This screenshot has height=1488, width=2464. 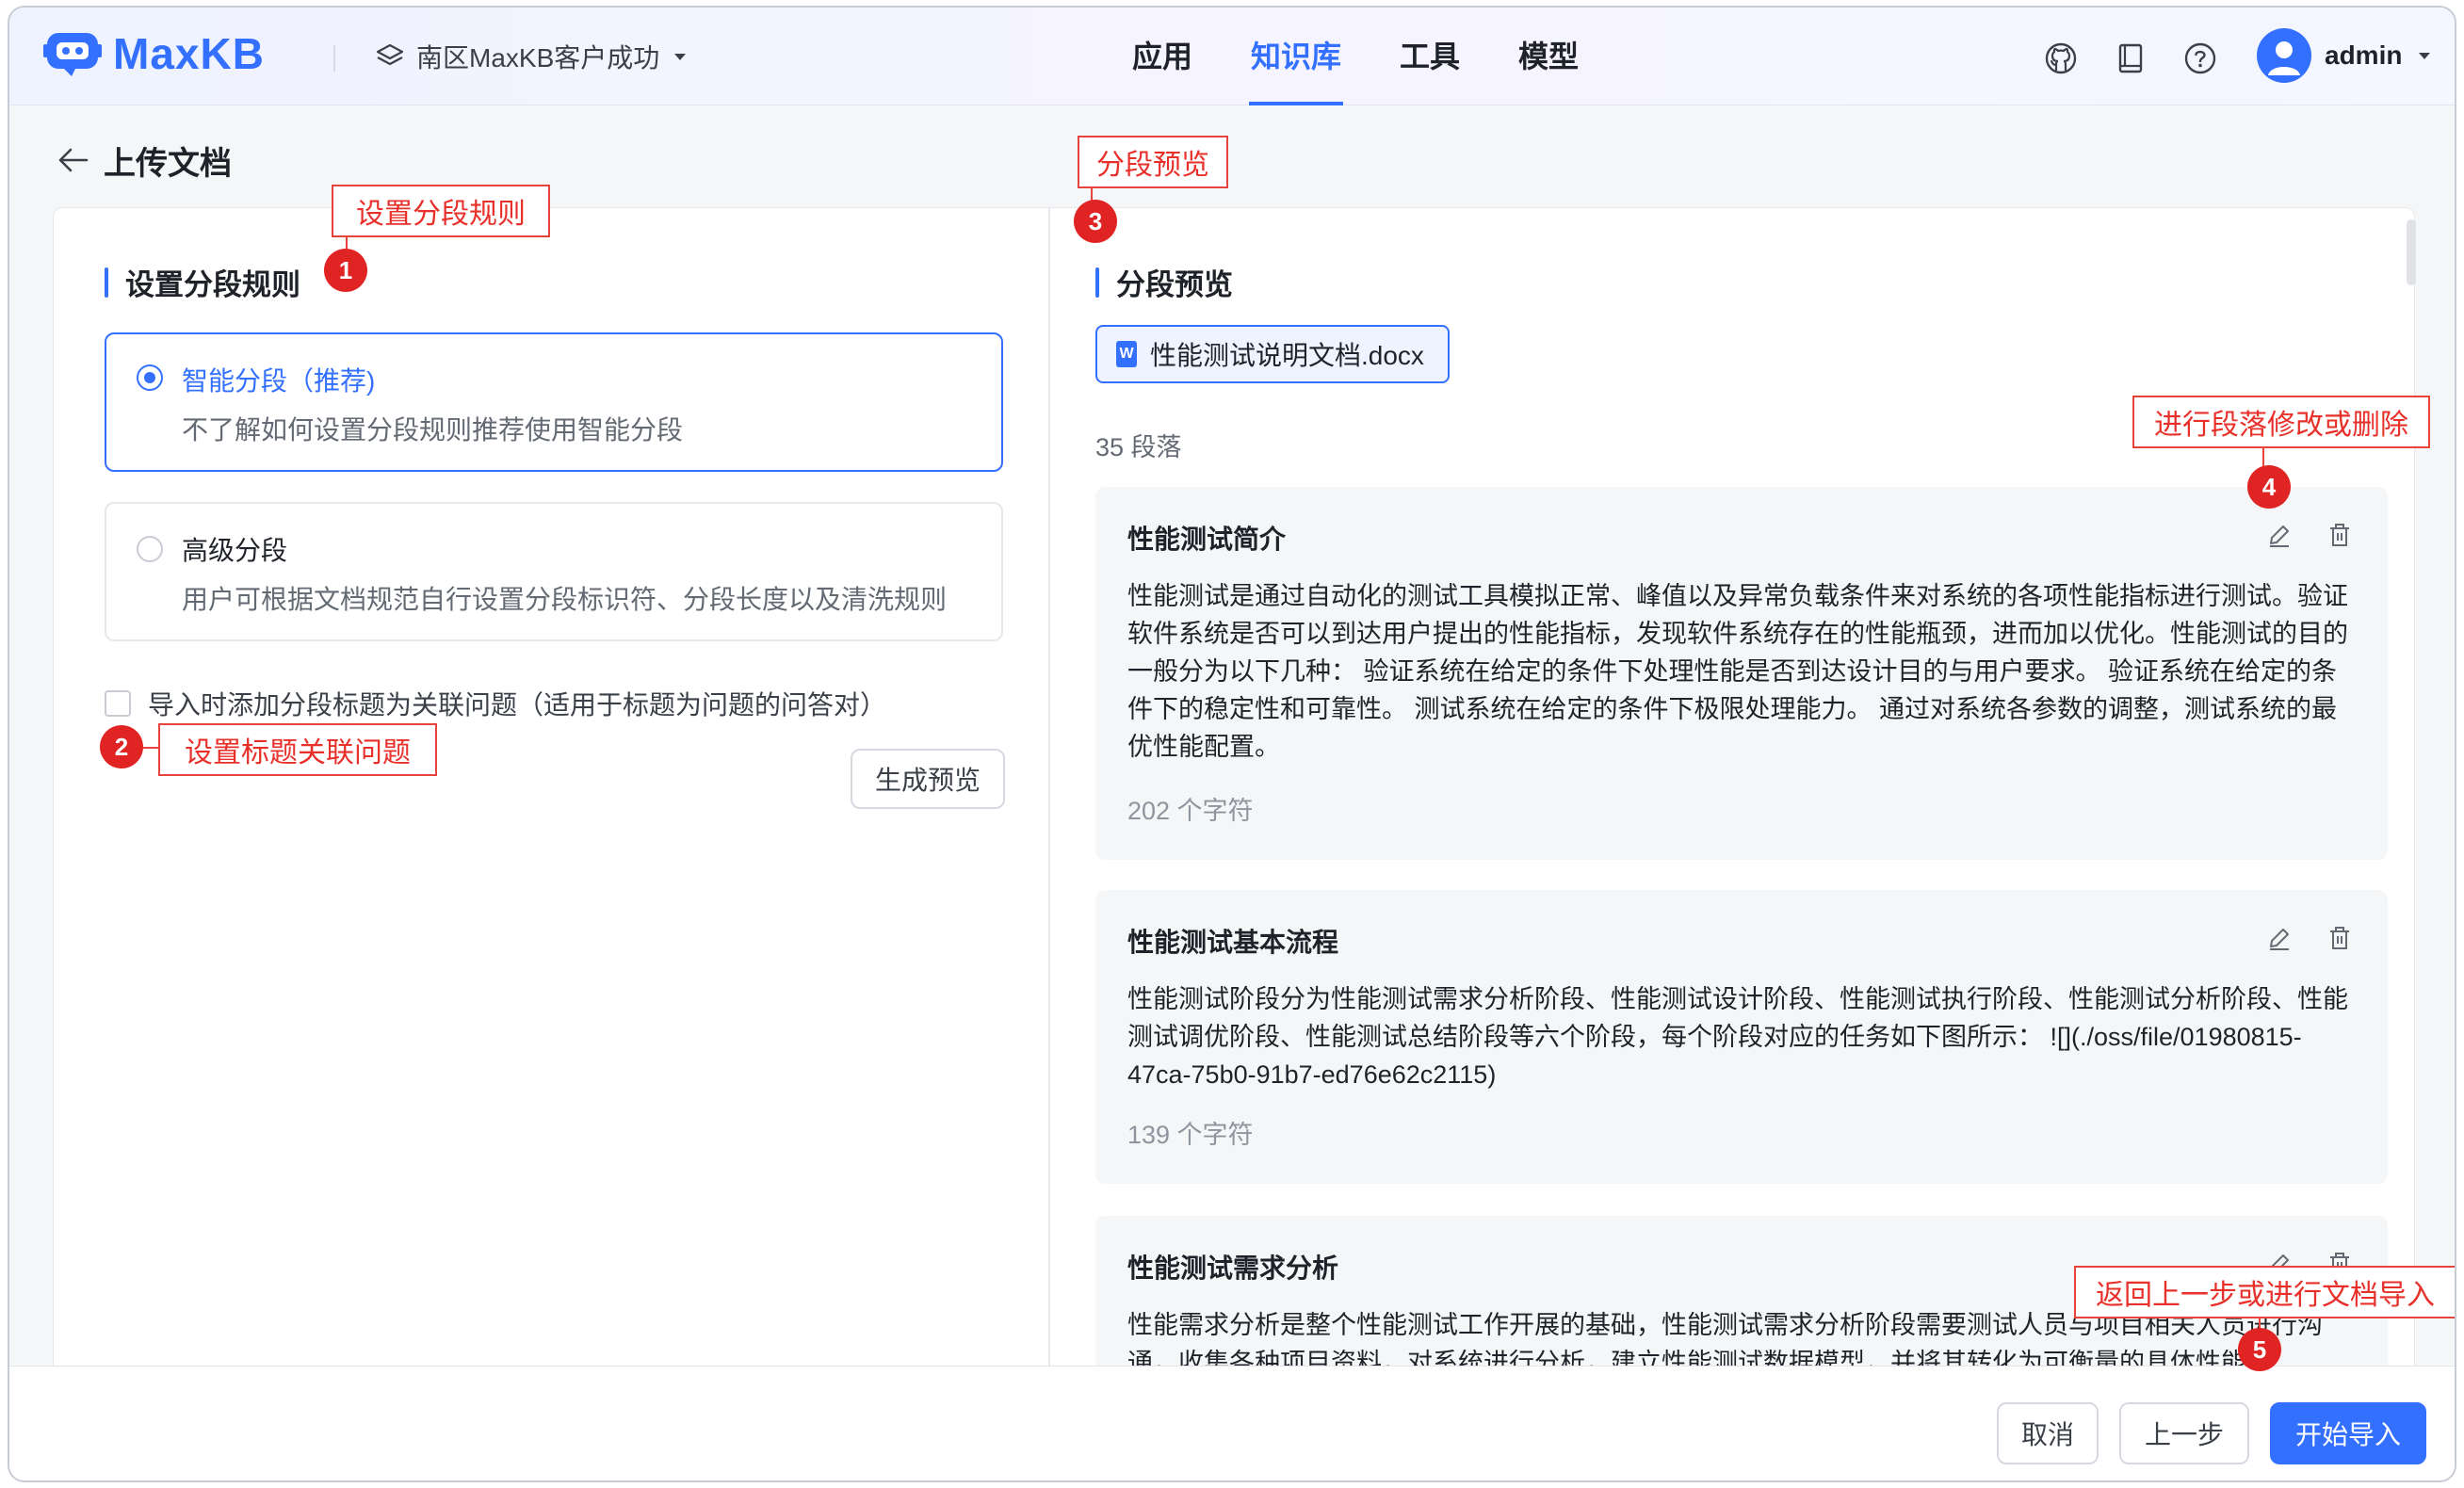 What do you see at coordinates (1138, 447) in the screenshot?
I see `paragraph-count: 35 段落` at bounding box center [1138, 447].